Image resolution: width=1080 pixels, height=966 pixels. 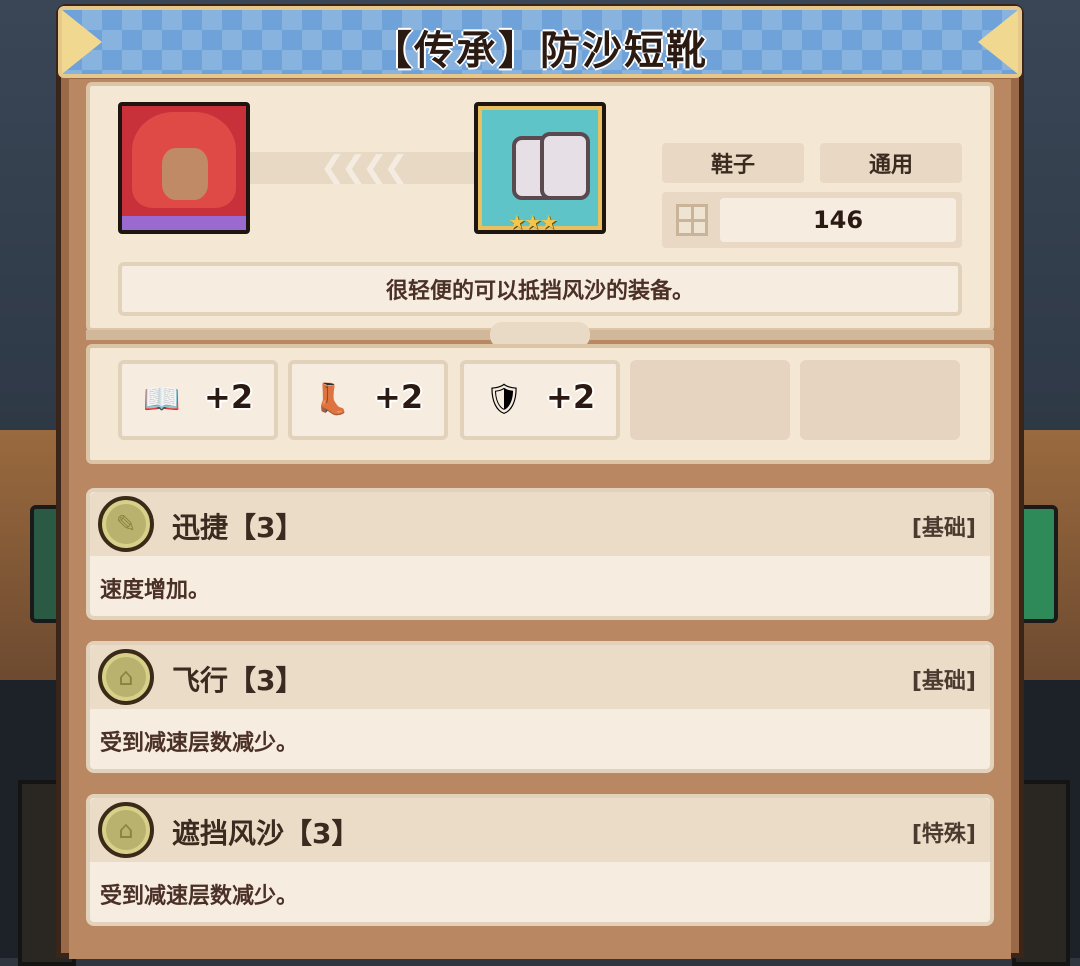 What do you see at coordinates (504, 399) in the screenshot?
I see `shield-icon: 🛡` at bounding box center [504, 399].